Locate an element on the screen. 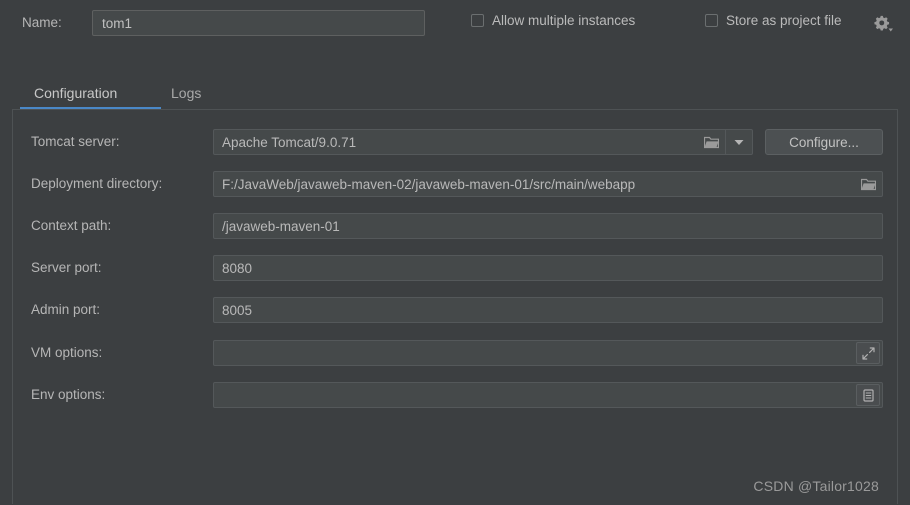  store-as-project-file-checkbox: Store as project file is located at coordinates (773, 20).